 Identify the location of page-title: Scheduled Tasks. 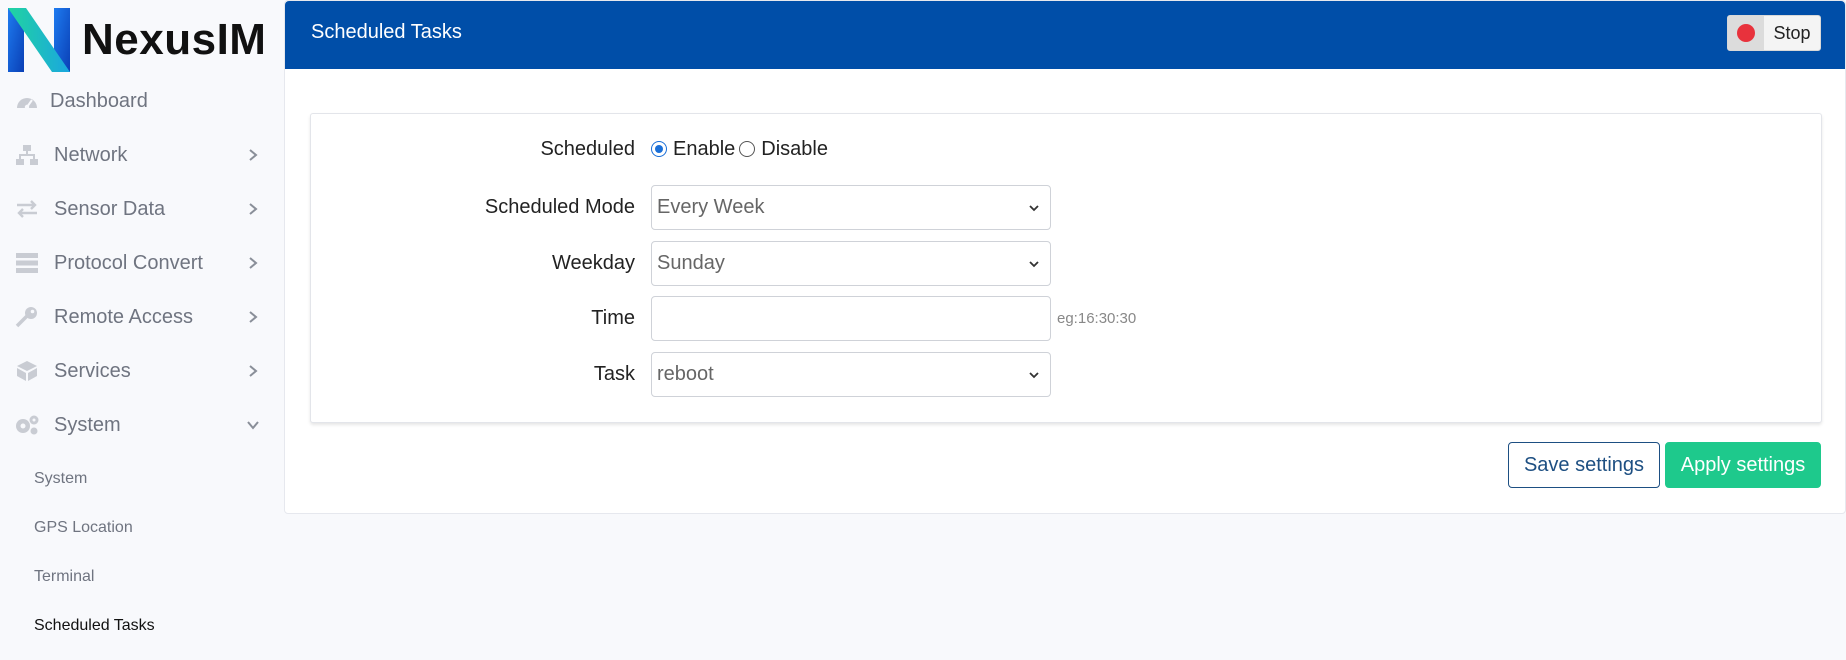
(386, 31).